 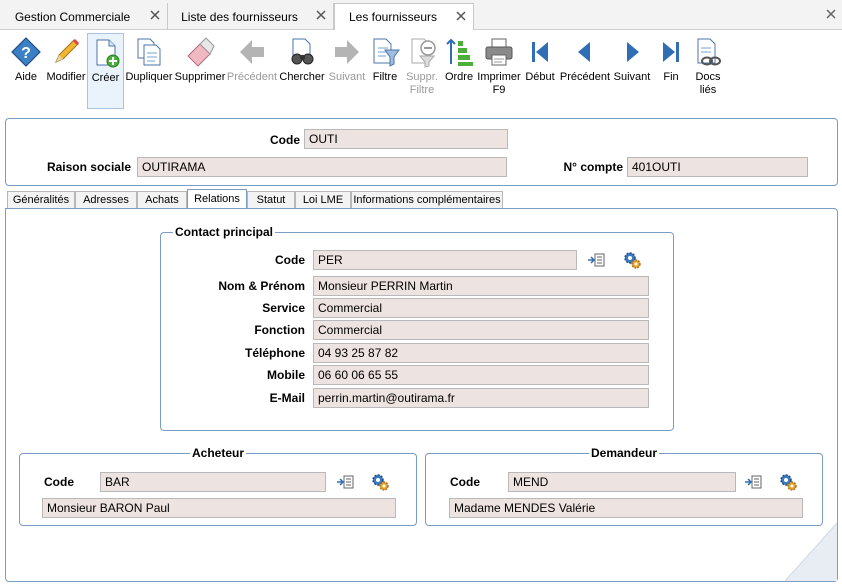 What do you see at coordinates (708, 71) in the screenshot?
I see `docs-lies-button: Docs liés` at bounding box center [708, 71].